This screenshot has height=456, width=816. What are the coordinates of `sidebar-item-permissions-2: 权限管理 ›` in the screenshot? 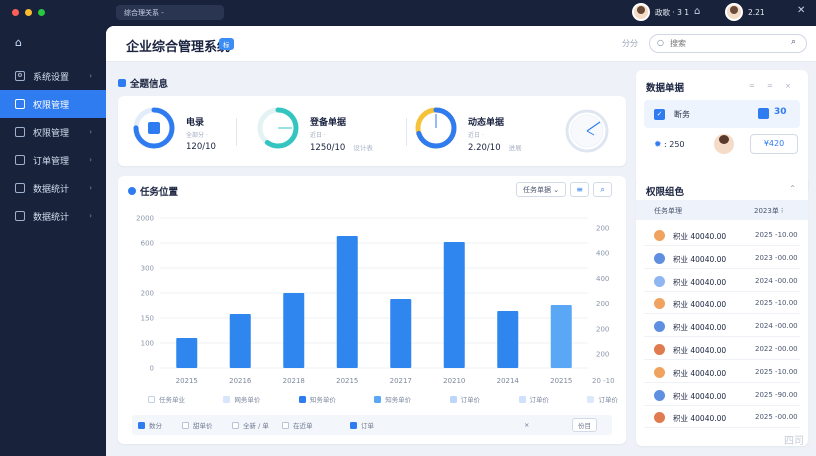 It's located at (53, 132).